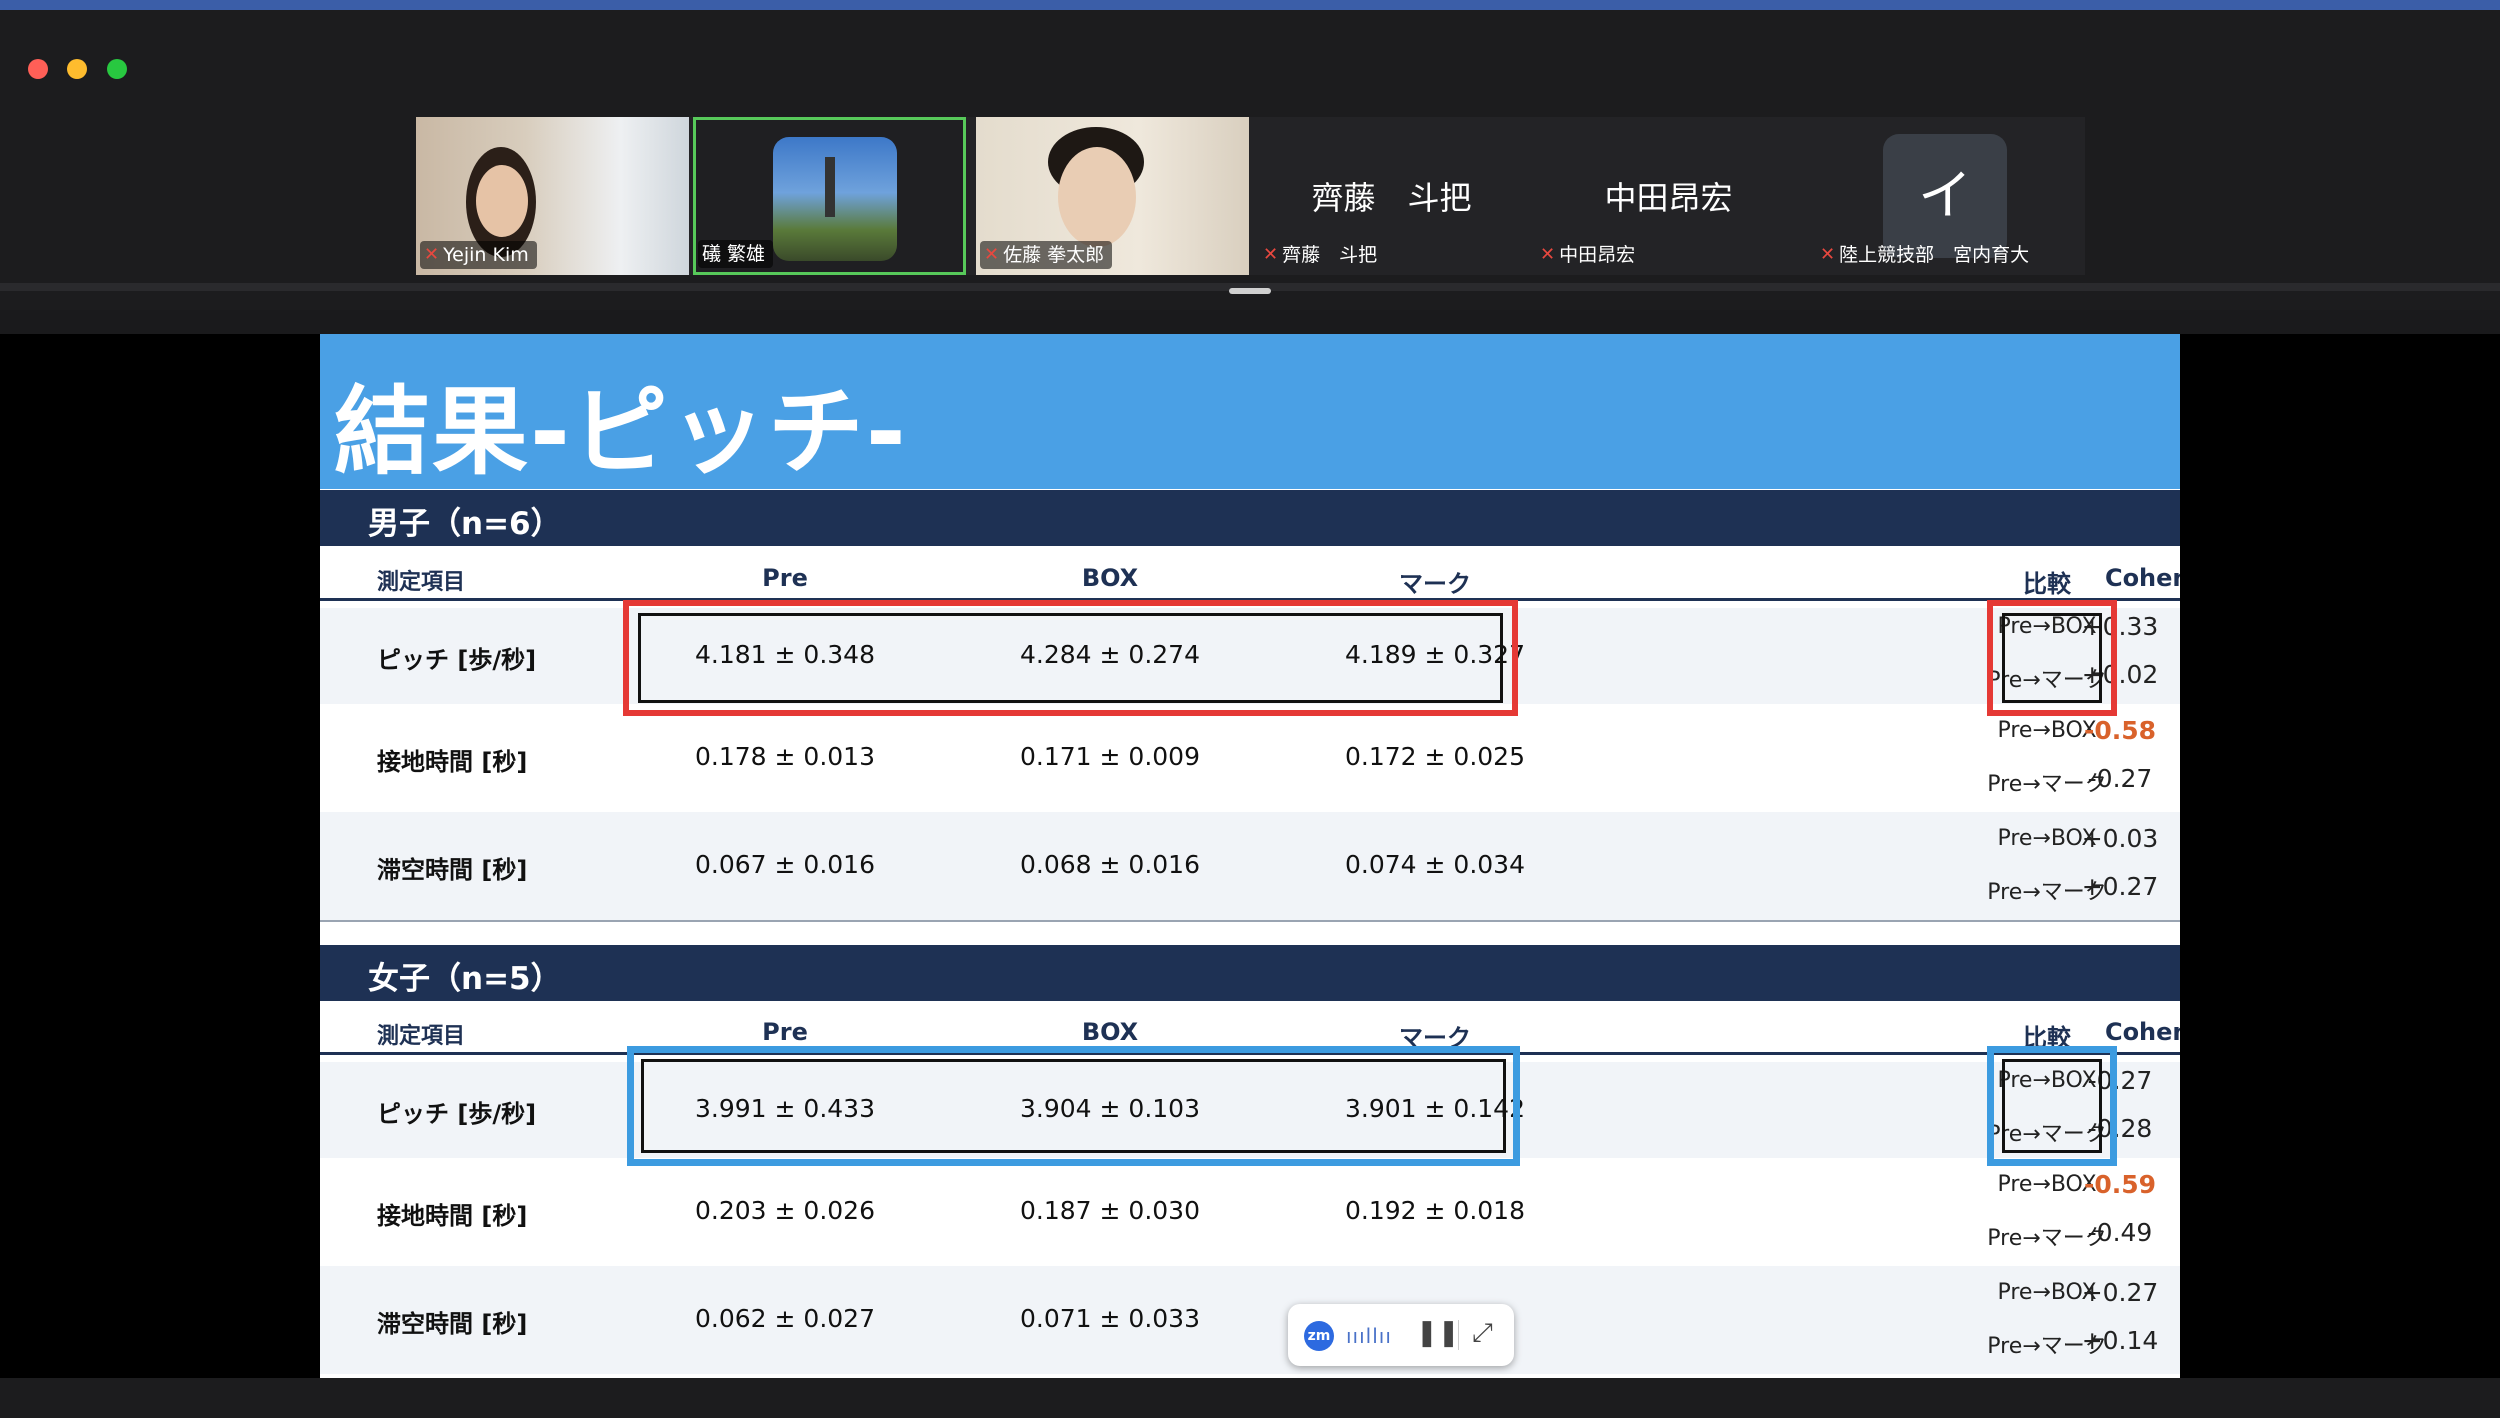 This screenshot has height=1418, width=2500. What do you see at coordinates (1435, 1210) in the screenshot?
I see `value-mark: 0.192 ± 0.018` at bounding box center [1435, 1210].